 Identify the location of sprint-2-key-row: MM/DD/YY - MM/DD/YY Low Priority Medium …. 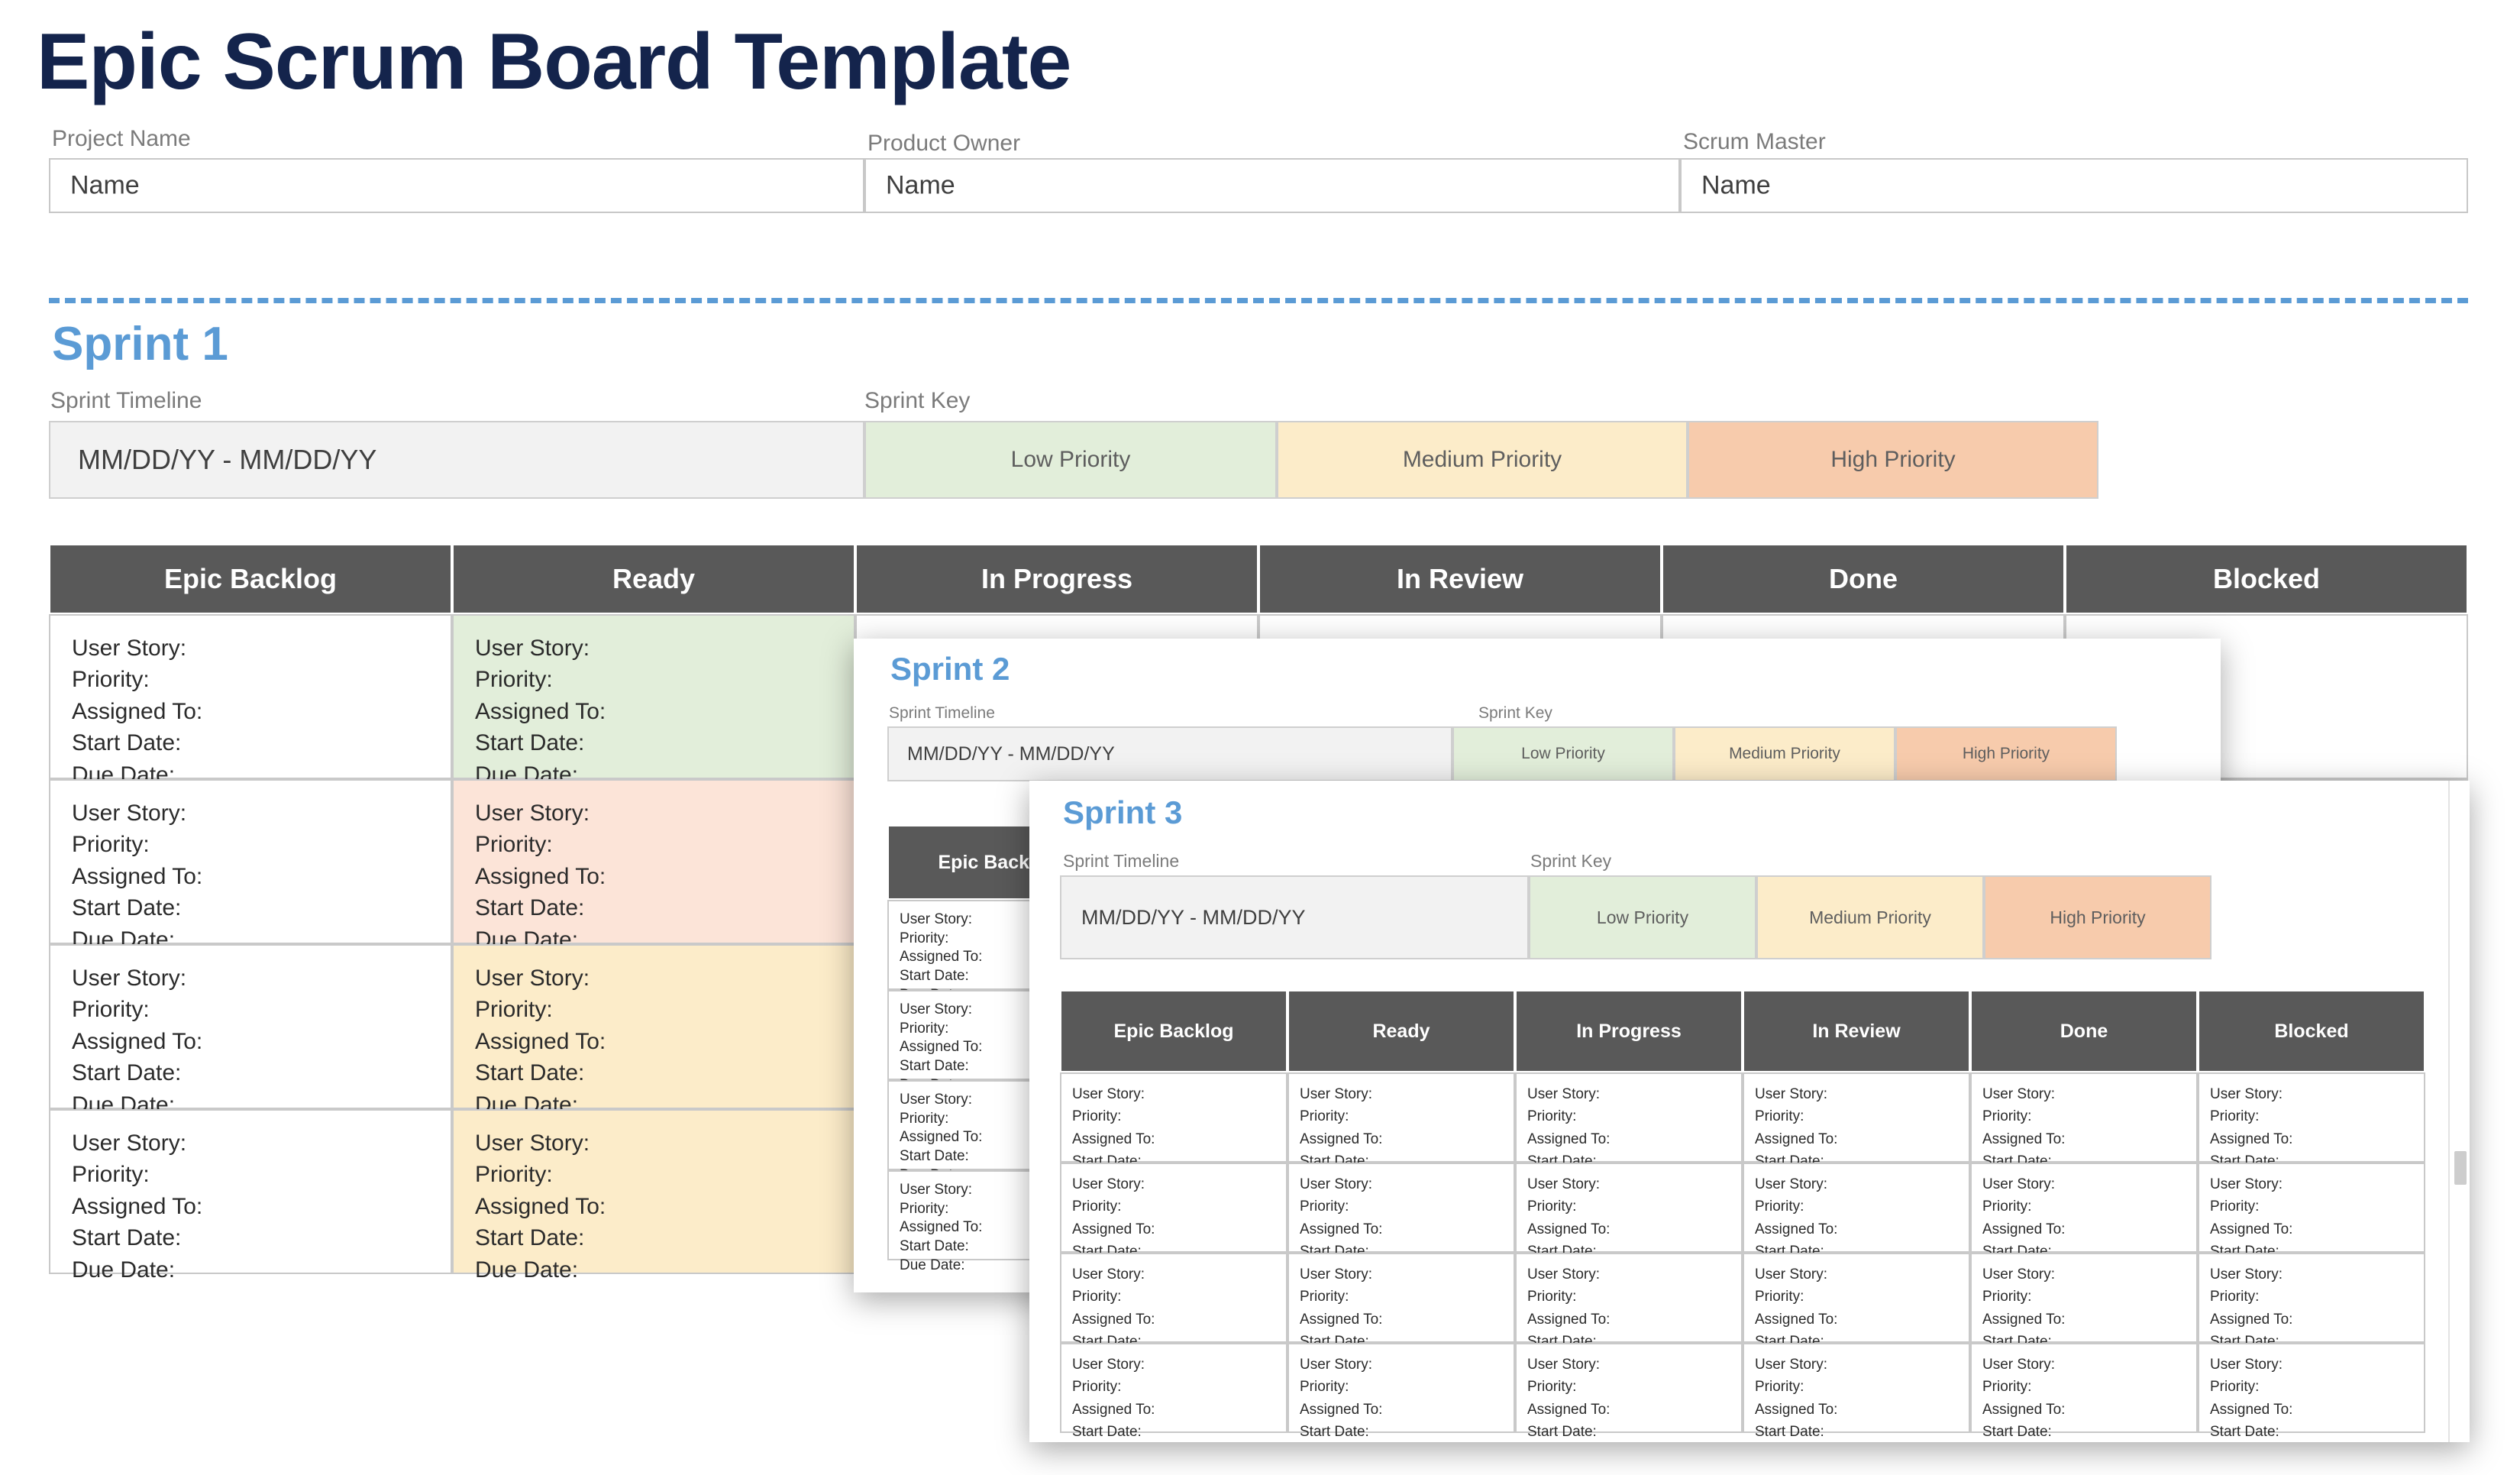
(1502, 753).